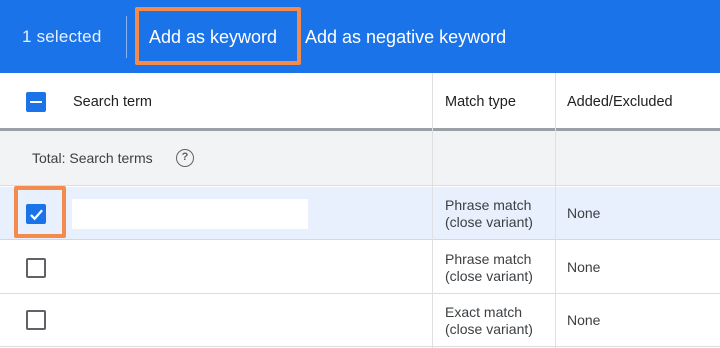  Describe the element at coordinates (112, 102) in the screenshot. I see `column-header-search-term: Search term` at that location.